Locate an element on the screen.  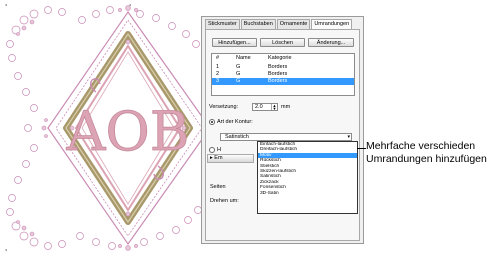
row-number: 3 is located at coordinates (218, 81).